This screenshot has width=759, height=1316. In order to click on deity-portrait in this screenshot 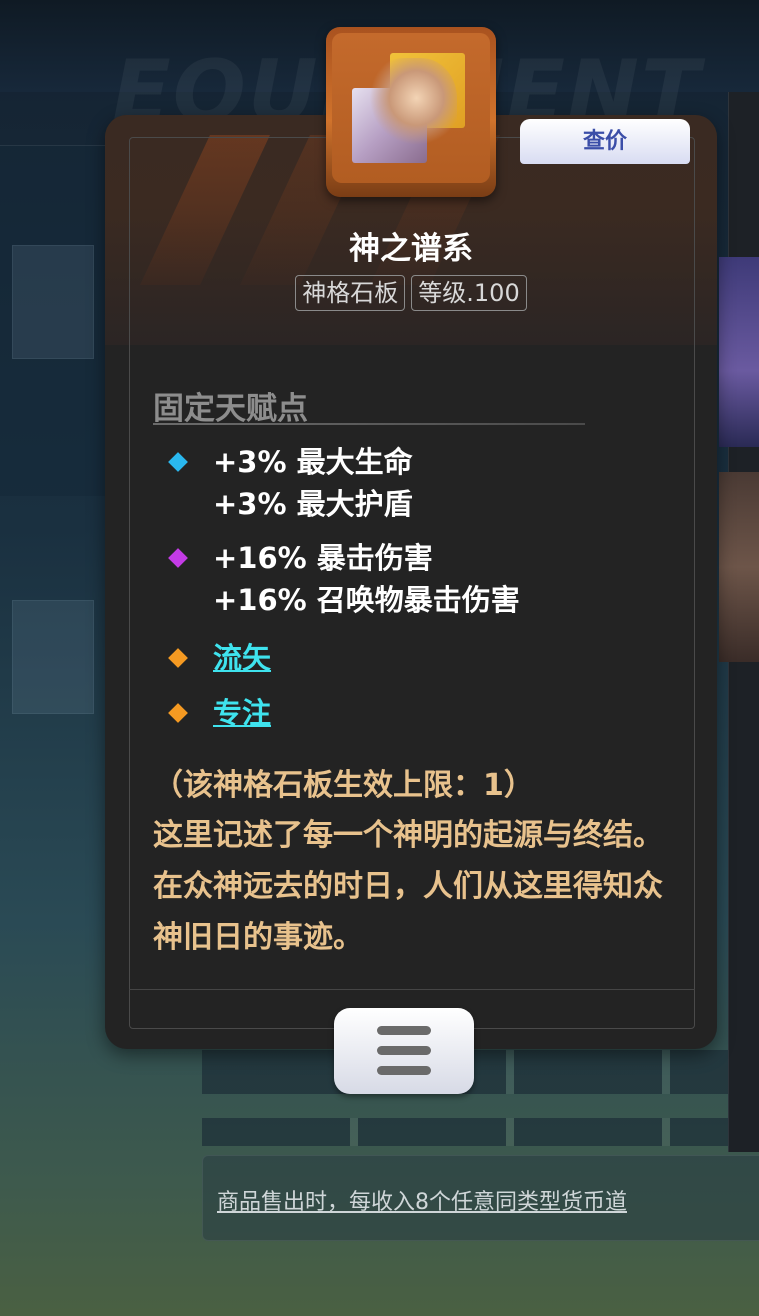, I will do `click(412, 108)`.